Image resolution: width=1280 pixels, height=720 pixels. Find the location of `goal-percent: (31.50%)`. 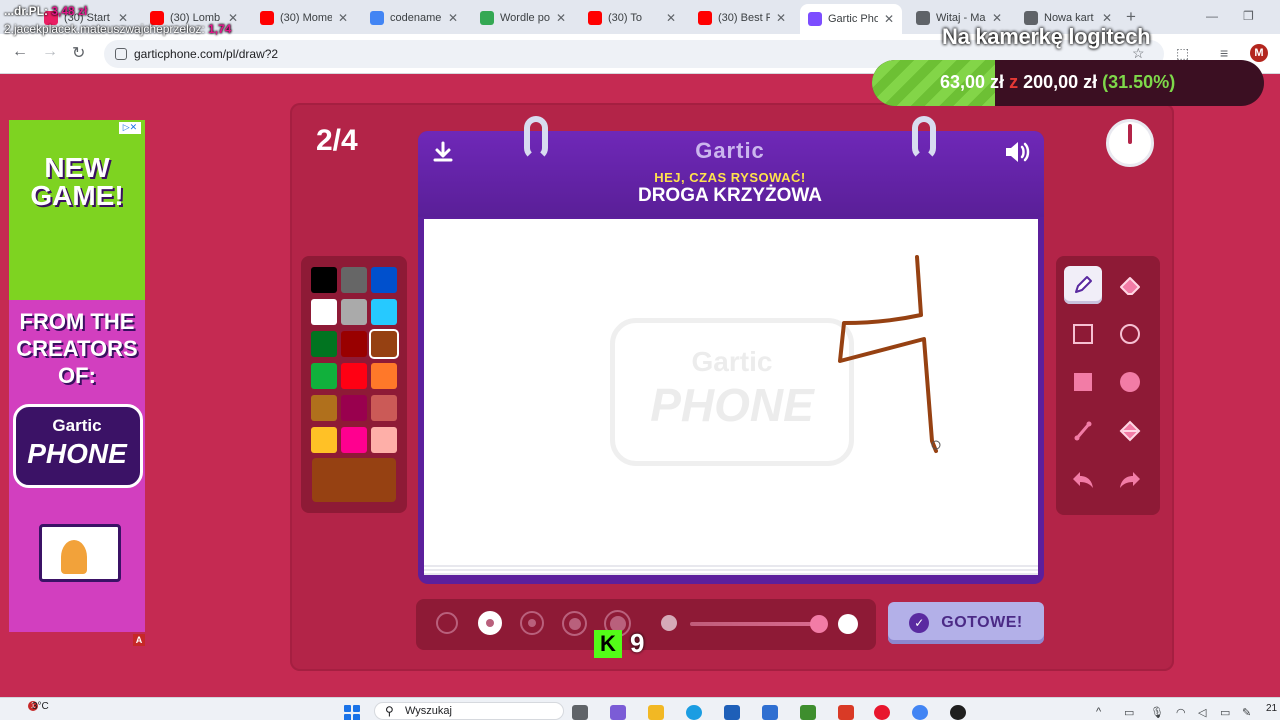

goal-percent: (31.50%) is located at coordinates (1139, 82).